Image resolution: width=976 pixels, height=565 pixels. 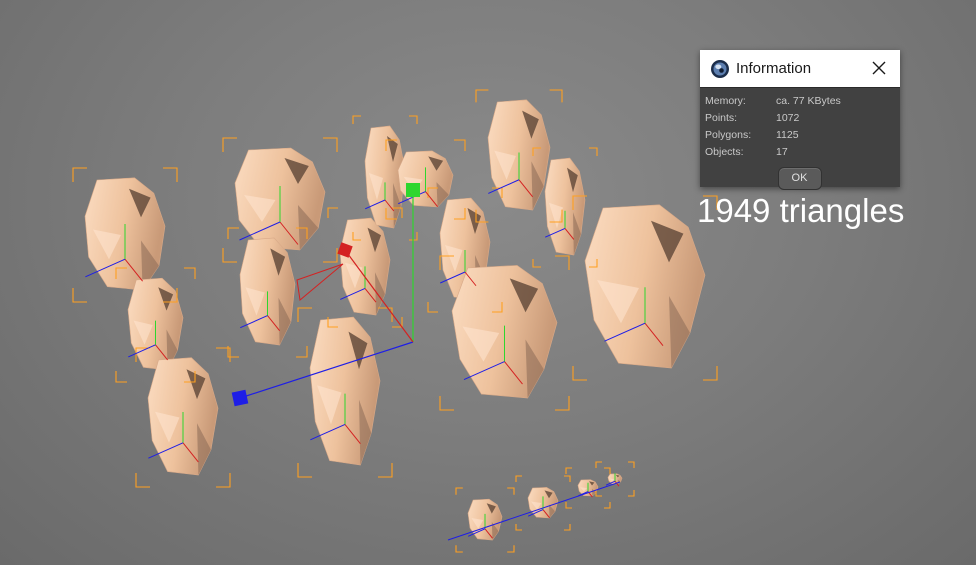 I want to click on info-row-polygons: Polygons: 1125, so click(x=799, y=135).